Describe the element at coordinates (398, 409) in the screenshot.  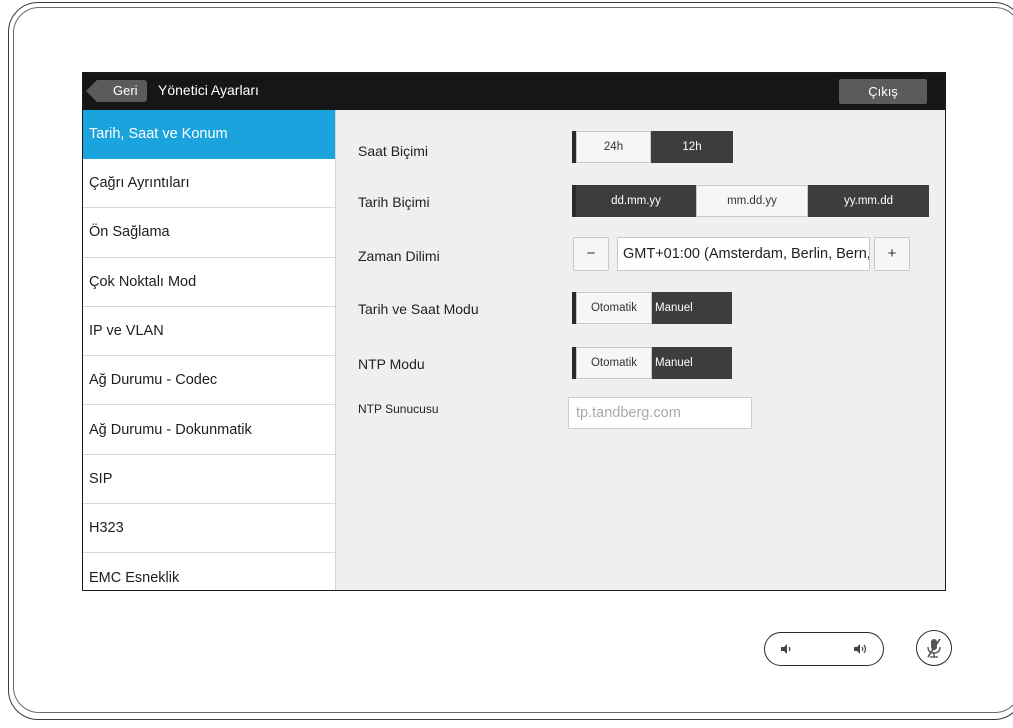
I see `ntp-server-label: NTP Sunucusu` at that location.